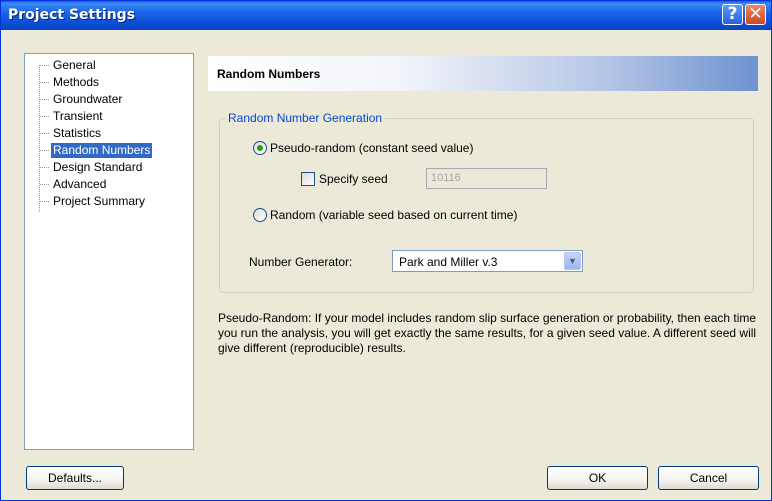  Describe the element at coordinates (308, 179) in the screenshot. I see `specify-seed-checkbox` at that location.